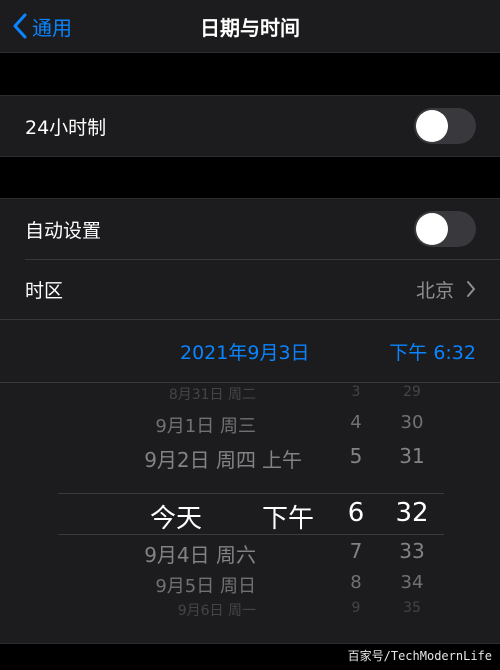 The width and height of the screenshot is (500, 670). What do you see at coordinates (356, 513) in the screenshot?
I see `hours-item: 6` at bounding box center [356, 513].